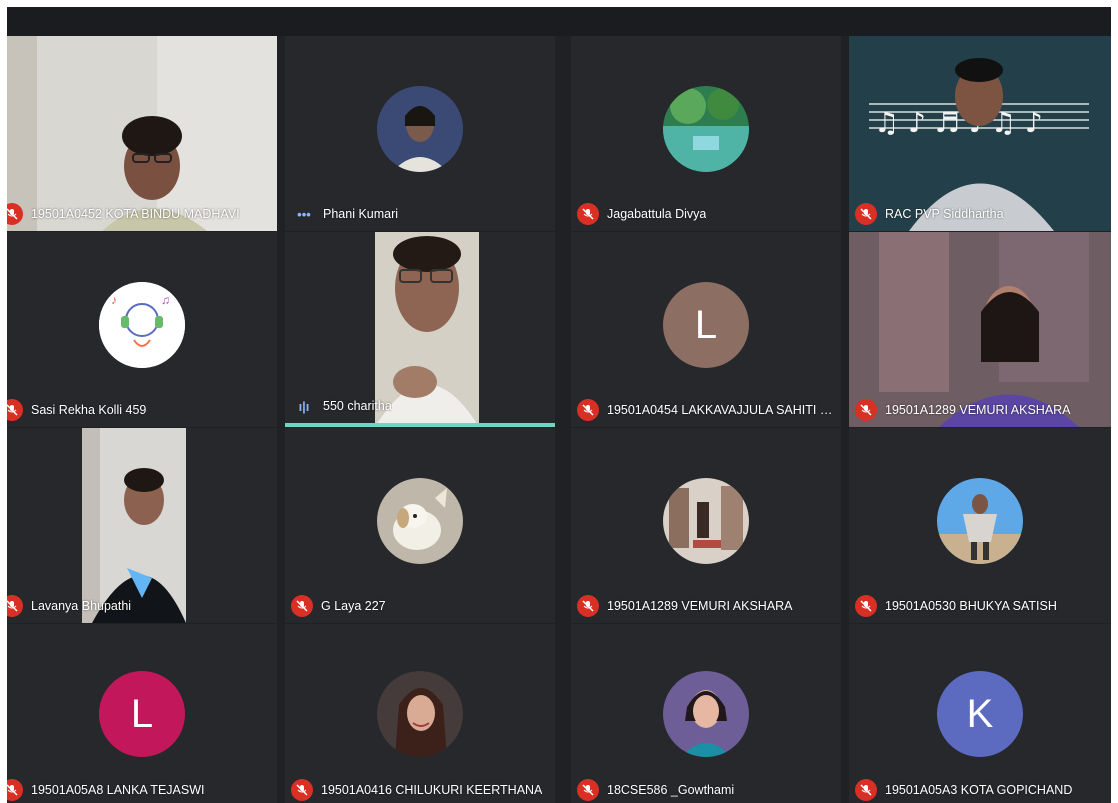 The height and width of the screenshot is (803, 1118). What do you see at coordinates (420, 214) in the screenshot?
I see `participant-name-row: ••• Phani Kumari` at bounding box center [420, 214].